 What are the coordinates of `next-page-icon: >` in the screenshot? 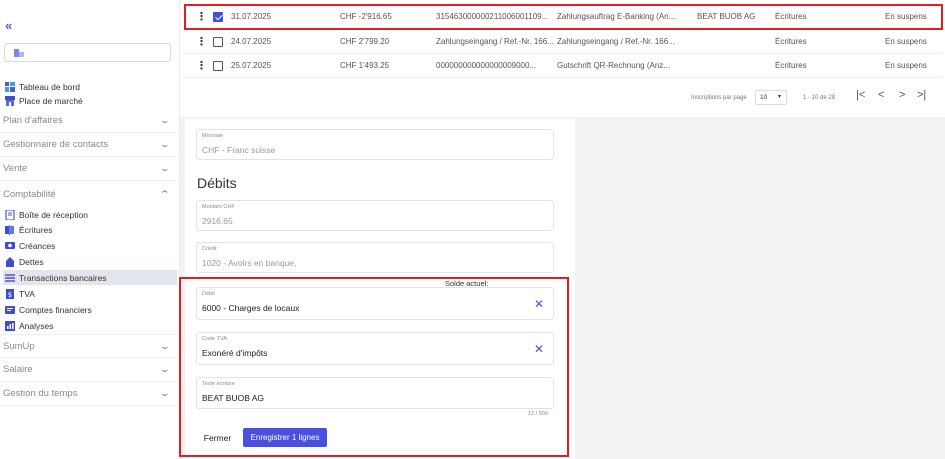 It's located at (902, 95).